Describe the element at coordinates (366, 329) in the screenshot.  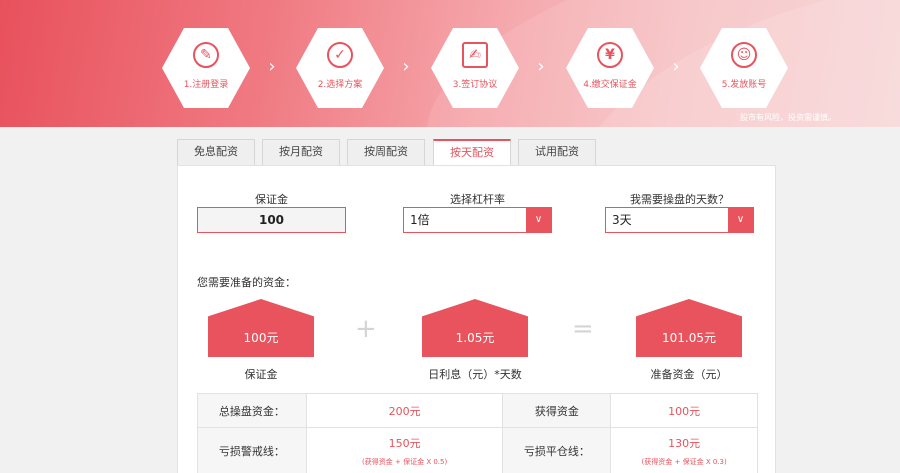
I see `plus-sign: +` at that location.